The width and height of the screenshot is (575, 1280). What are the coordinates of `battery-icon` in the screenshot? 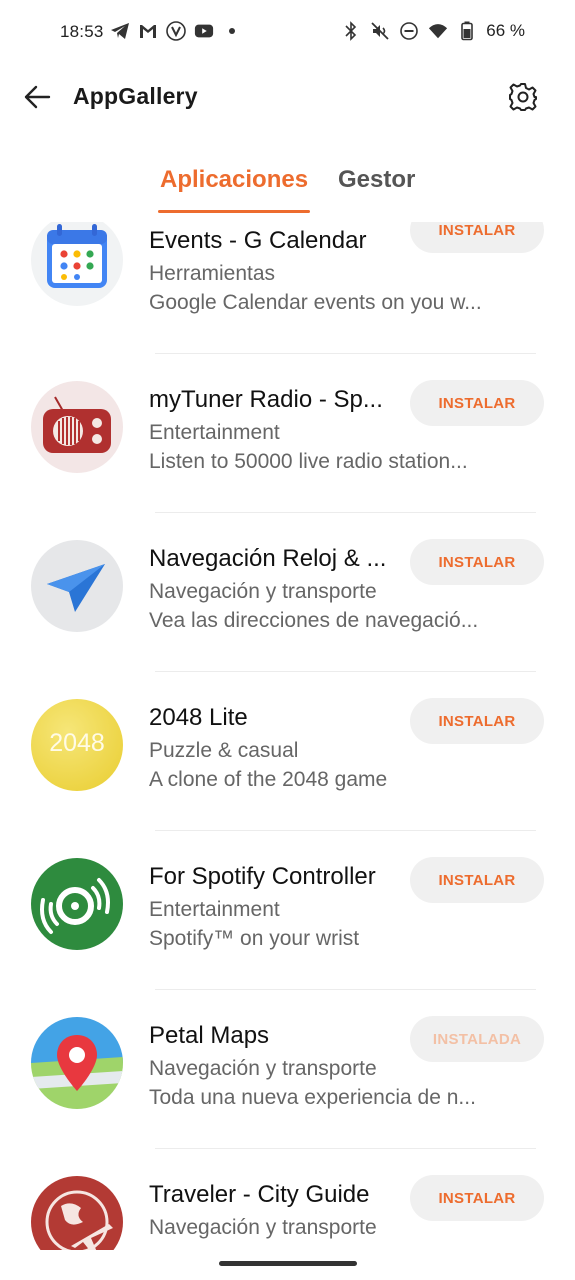 It's located at (467, 31).